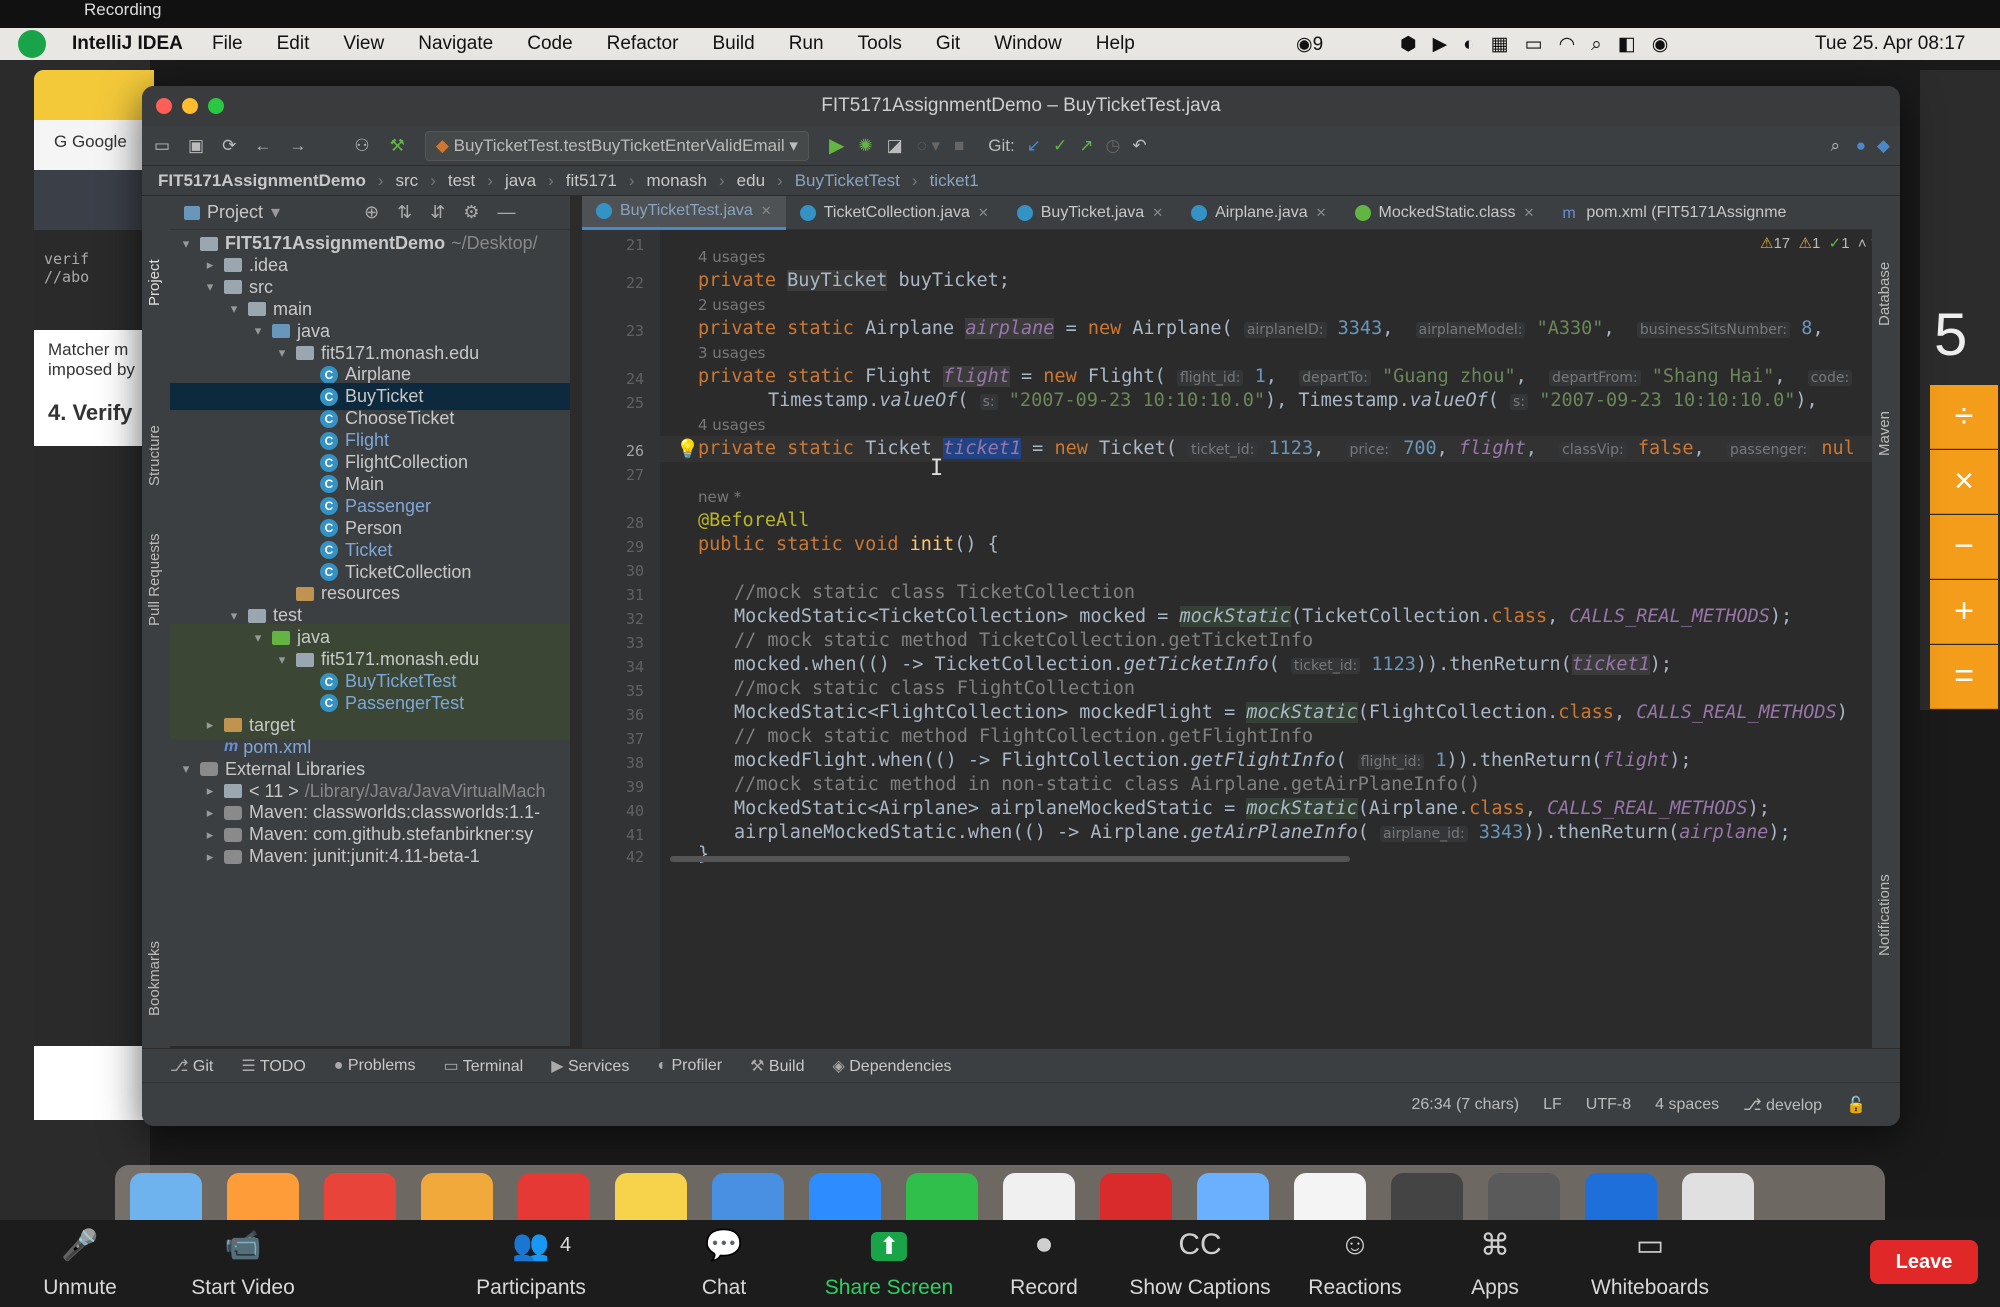 Image resolution: width=2000 pixels, height=1307 pixels. What do you see at coordinates (954, 181) in the screenshot?
I see `breadcrumb-item: ticket1` at bounding box center [954, 181].